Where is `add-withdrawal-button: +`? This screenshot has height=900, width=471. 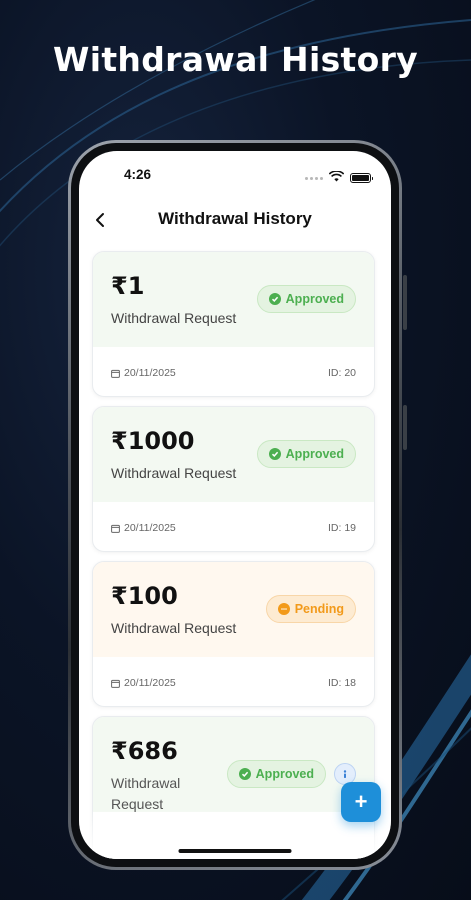
add-withdrawal-button: + is located at coordinates (361, 802).